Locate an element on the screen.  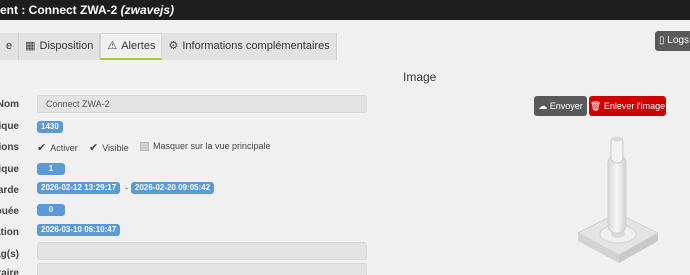
file-icon: ▯ is located at coordinates (662, 40).